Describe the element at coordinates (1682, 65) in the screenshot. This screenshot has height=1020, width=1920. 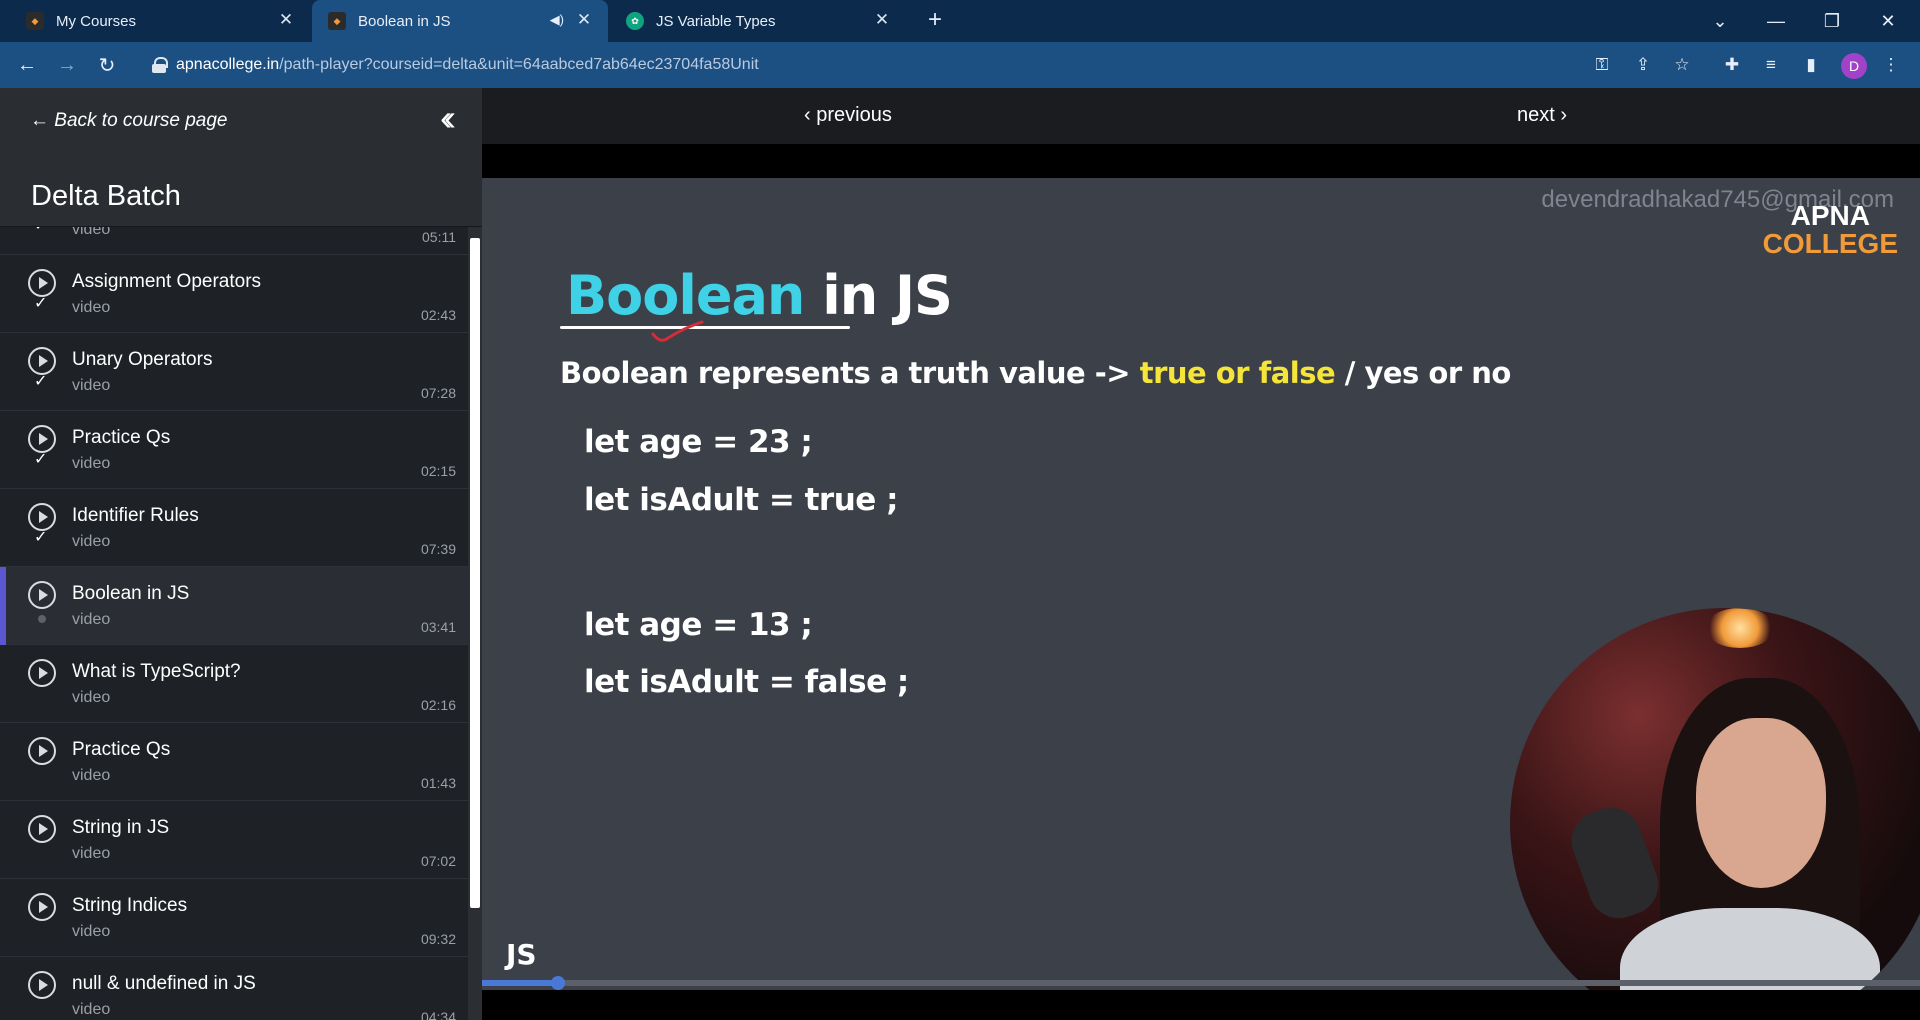
I see `bookmark-star-icon: ☆` at that location.